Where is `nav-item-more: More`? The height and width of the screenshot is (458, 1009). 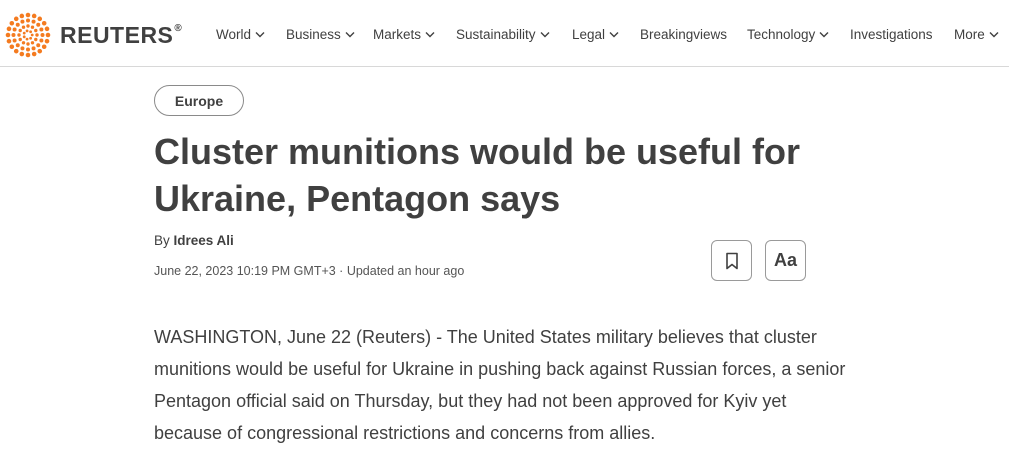
nav-item-more: More is located at coordinates (976, 34).